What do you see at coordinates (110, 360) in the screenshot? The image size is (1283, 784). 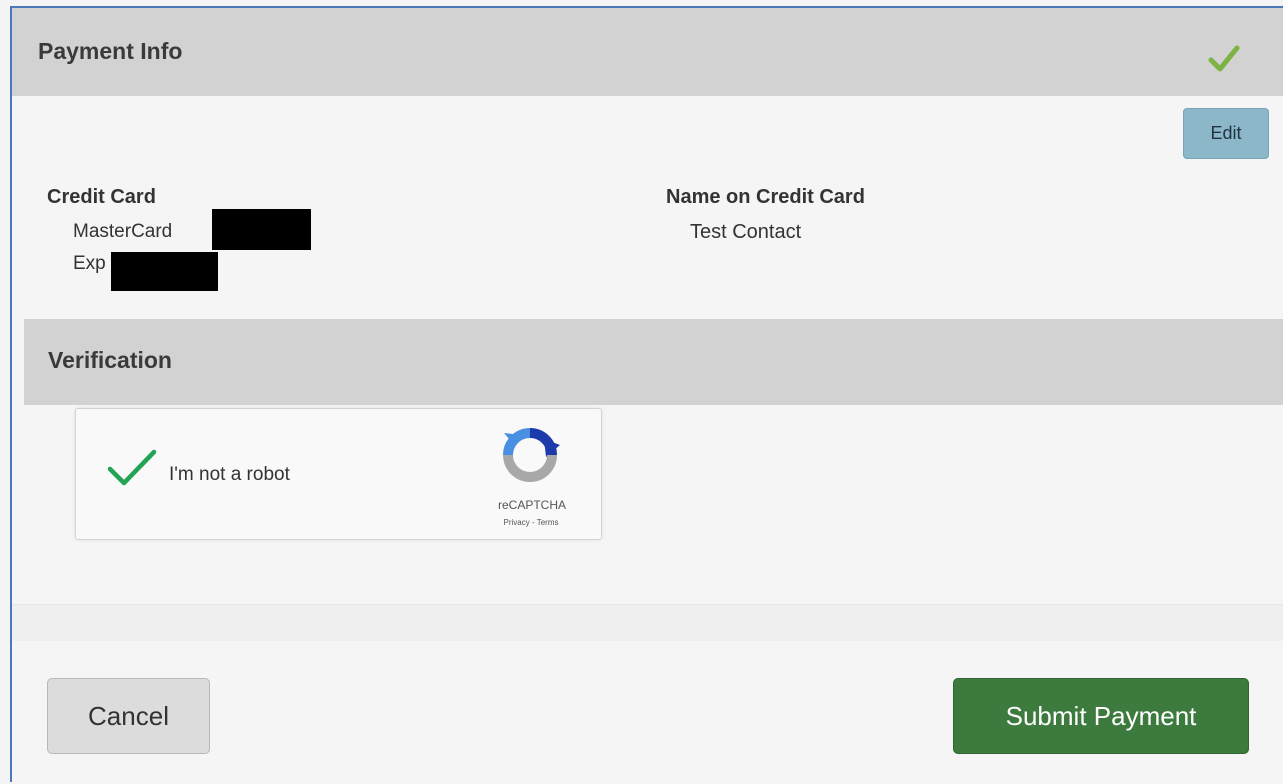 I see `verification-title: Verification` at bounding box center [110, 360].